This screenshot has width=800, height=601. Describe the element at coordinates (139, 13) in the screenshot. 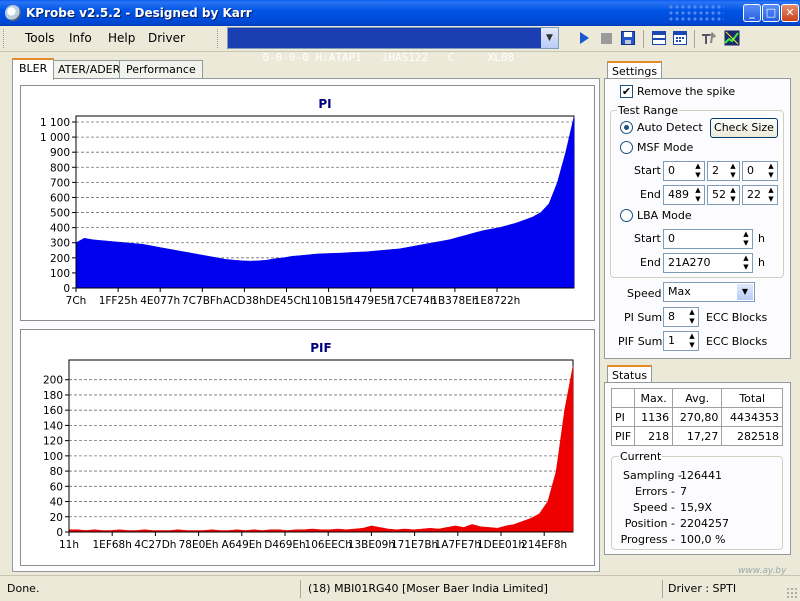

I see `window-title: KProbe v2.5.2 - Designed by Karr` at that location.